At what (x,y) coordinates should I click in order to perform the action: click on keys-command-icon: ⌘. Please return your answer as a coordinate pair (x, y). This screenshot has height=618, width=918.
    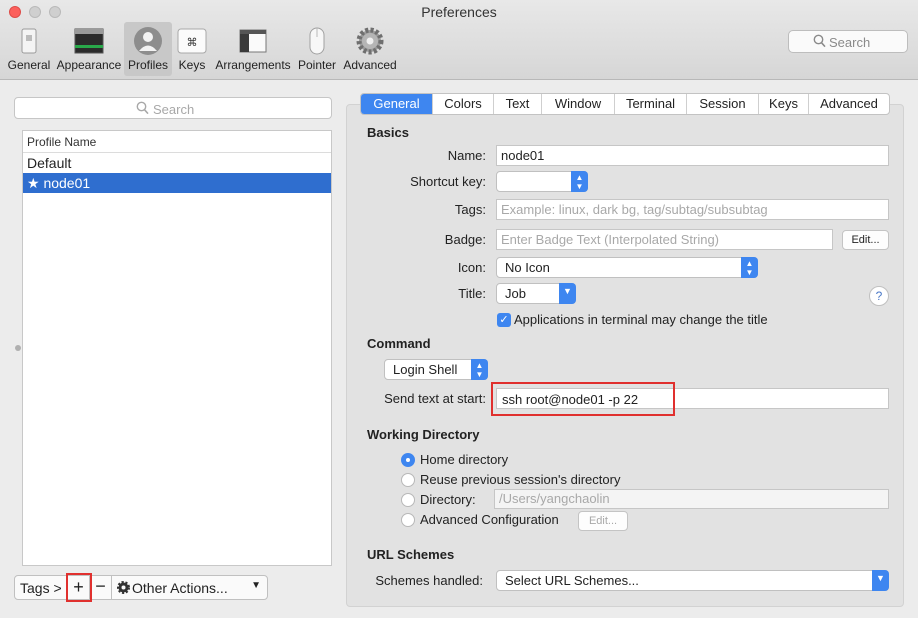
    Looking at the image, I should click on (192, 41).